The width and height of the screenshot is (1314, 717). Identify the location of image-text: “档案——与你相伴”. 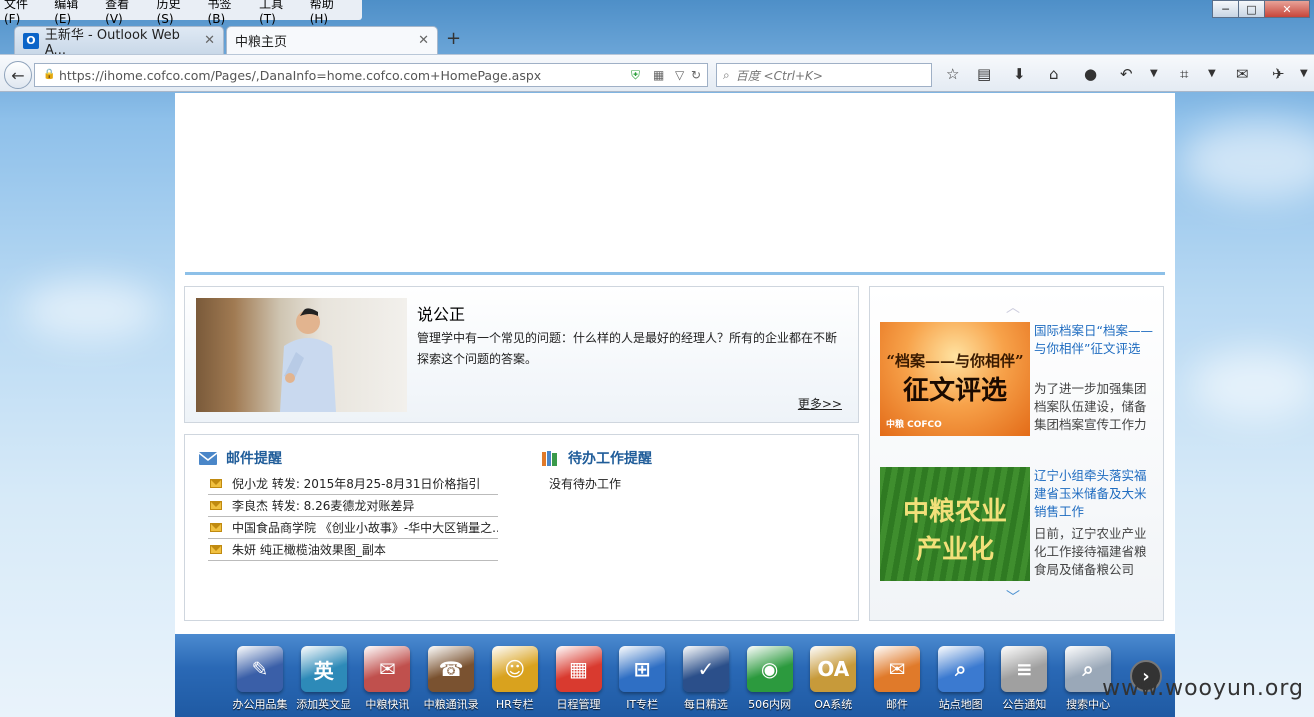
(955, 361).